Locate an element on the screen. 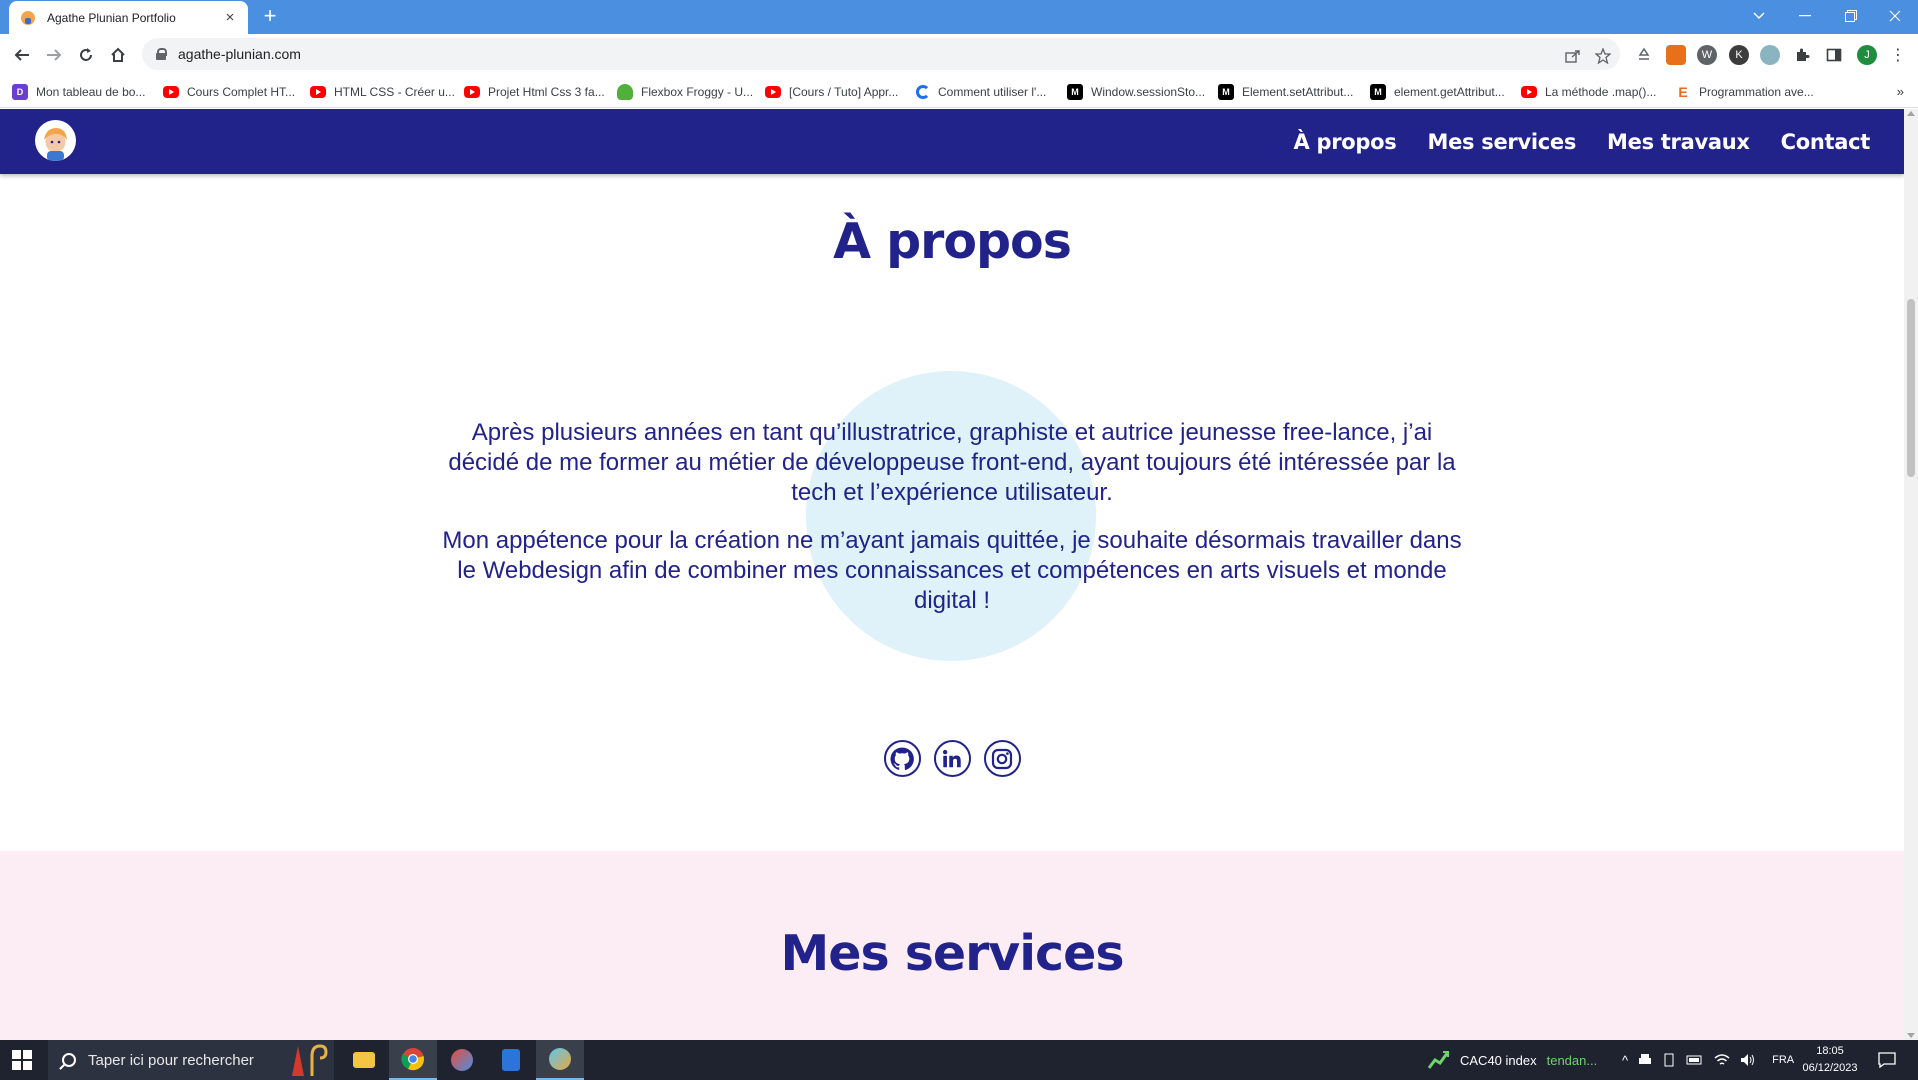 The image size is (1918, 1080). palette-icon is located at coordinates (462, 1060).